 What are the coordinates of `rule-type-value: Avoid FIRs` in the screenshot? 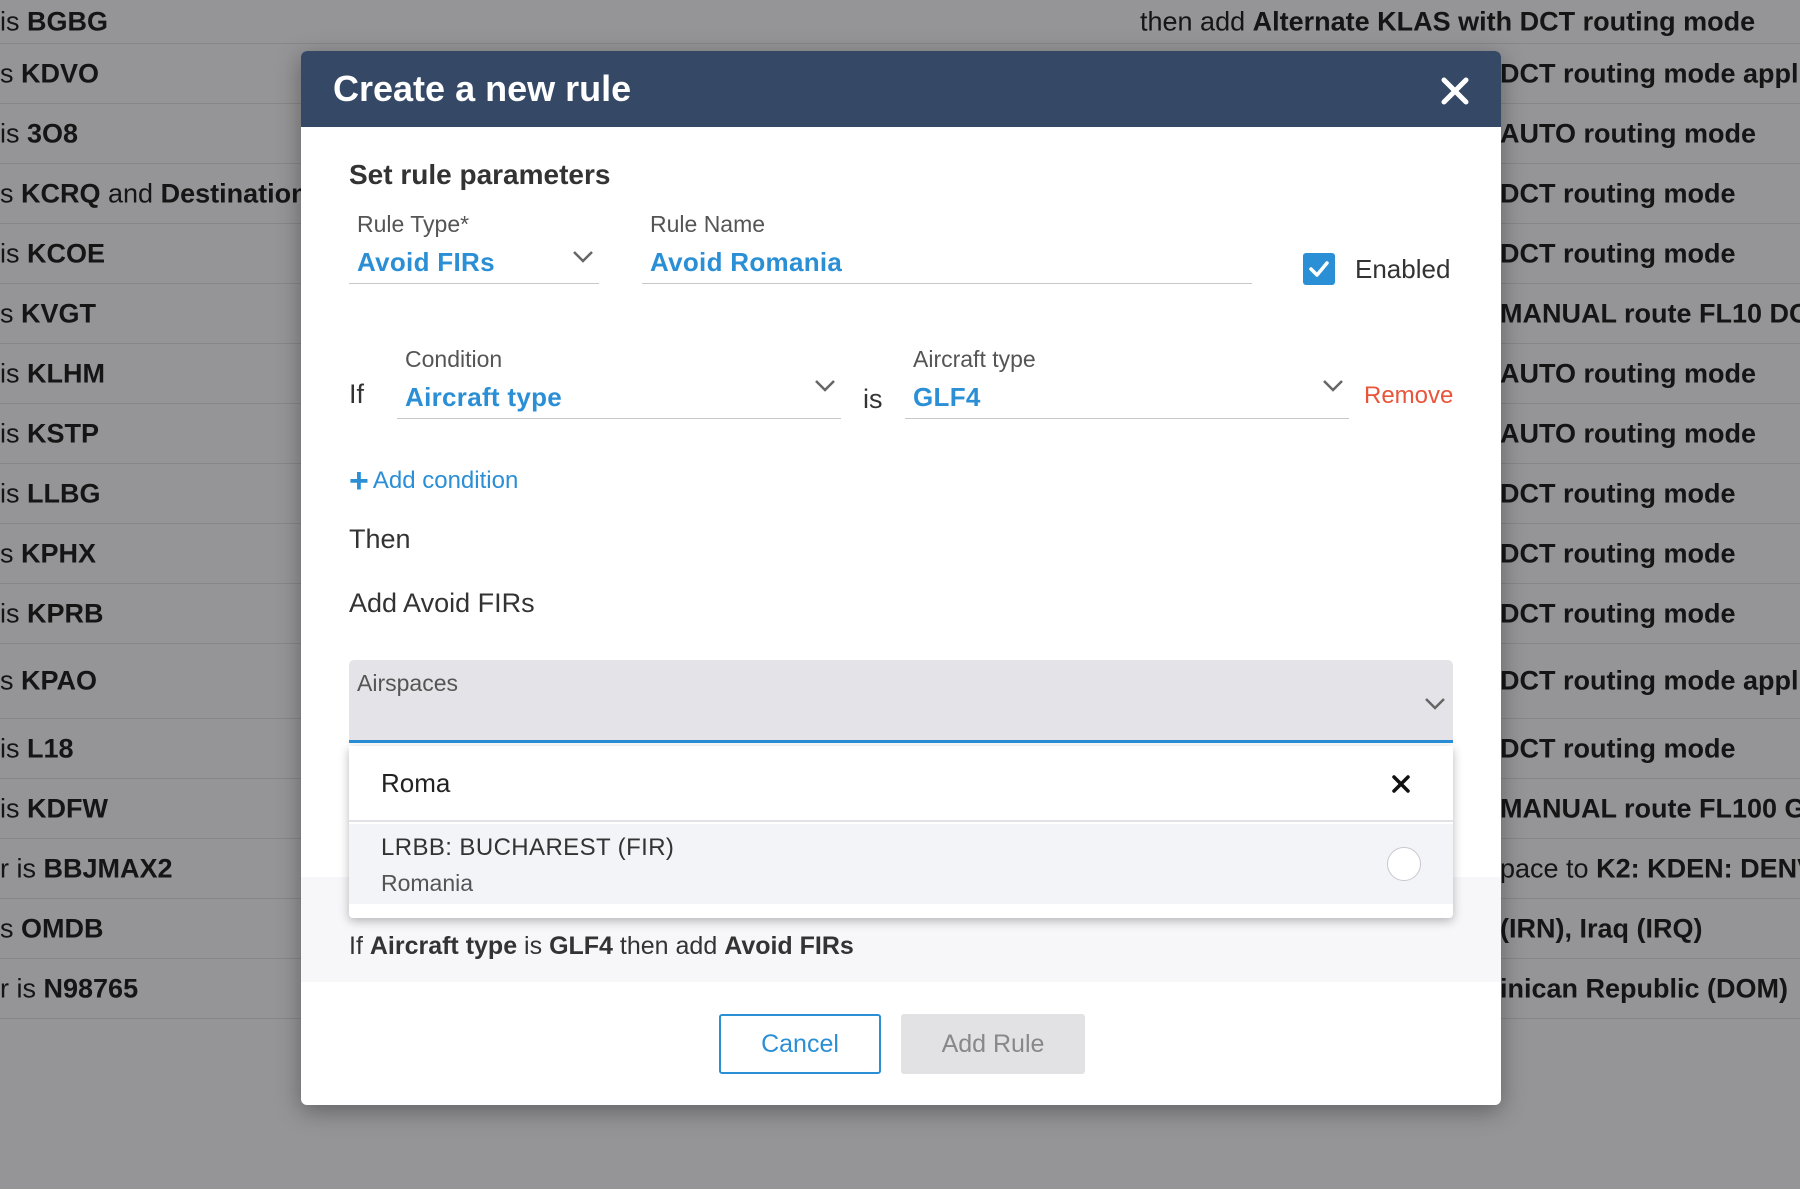 It's located at (426, 262).